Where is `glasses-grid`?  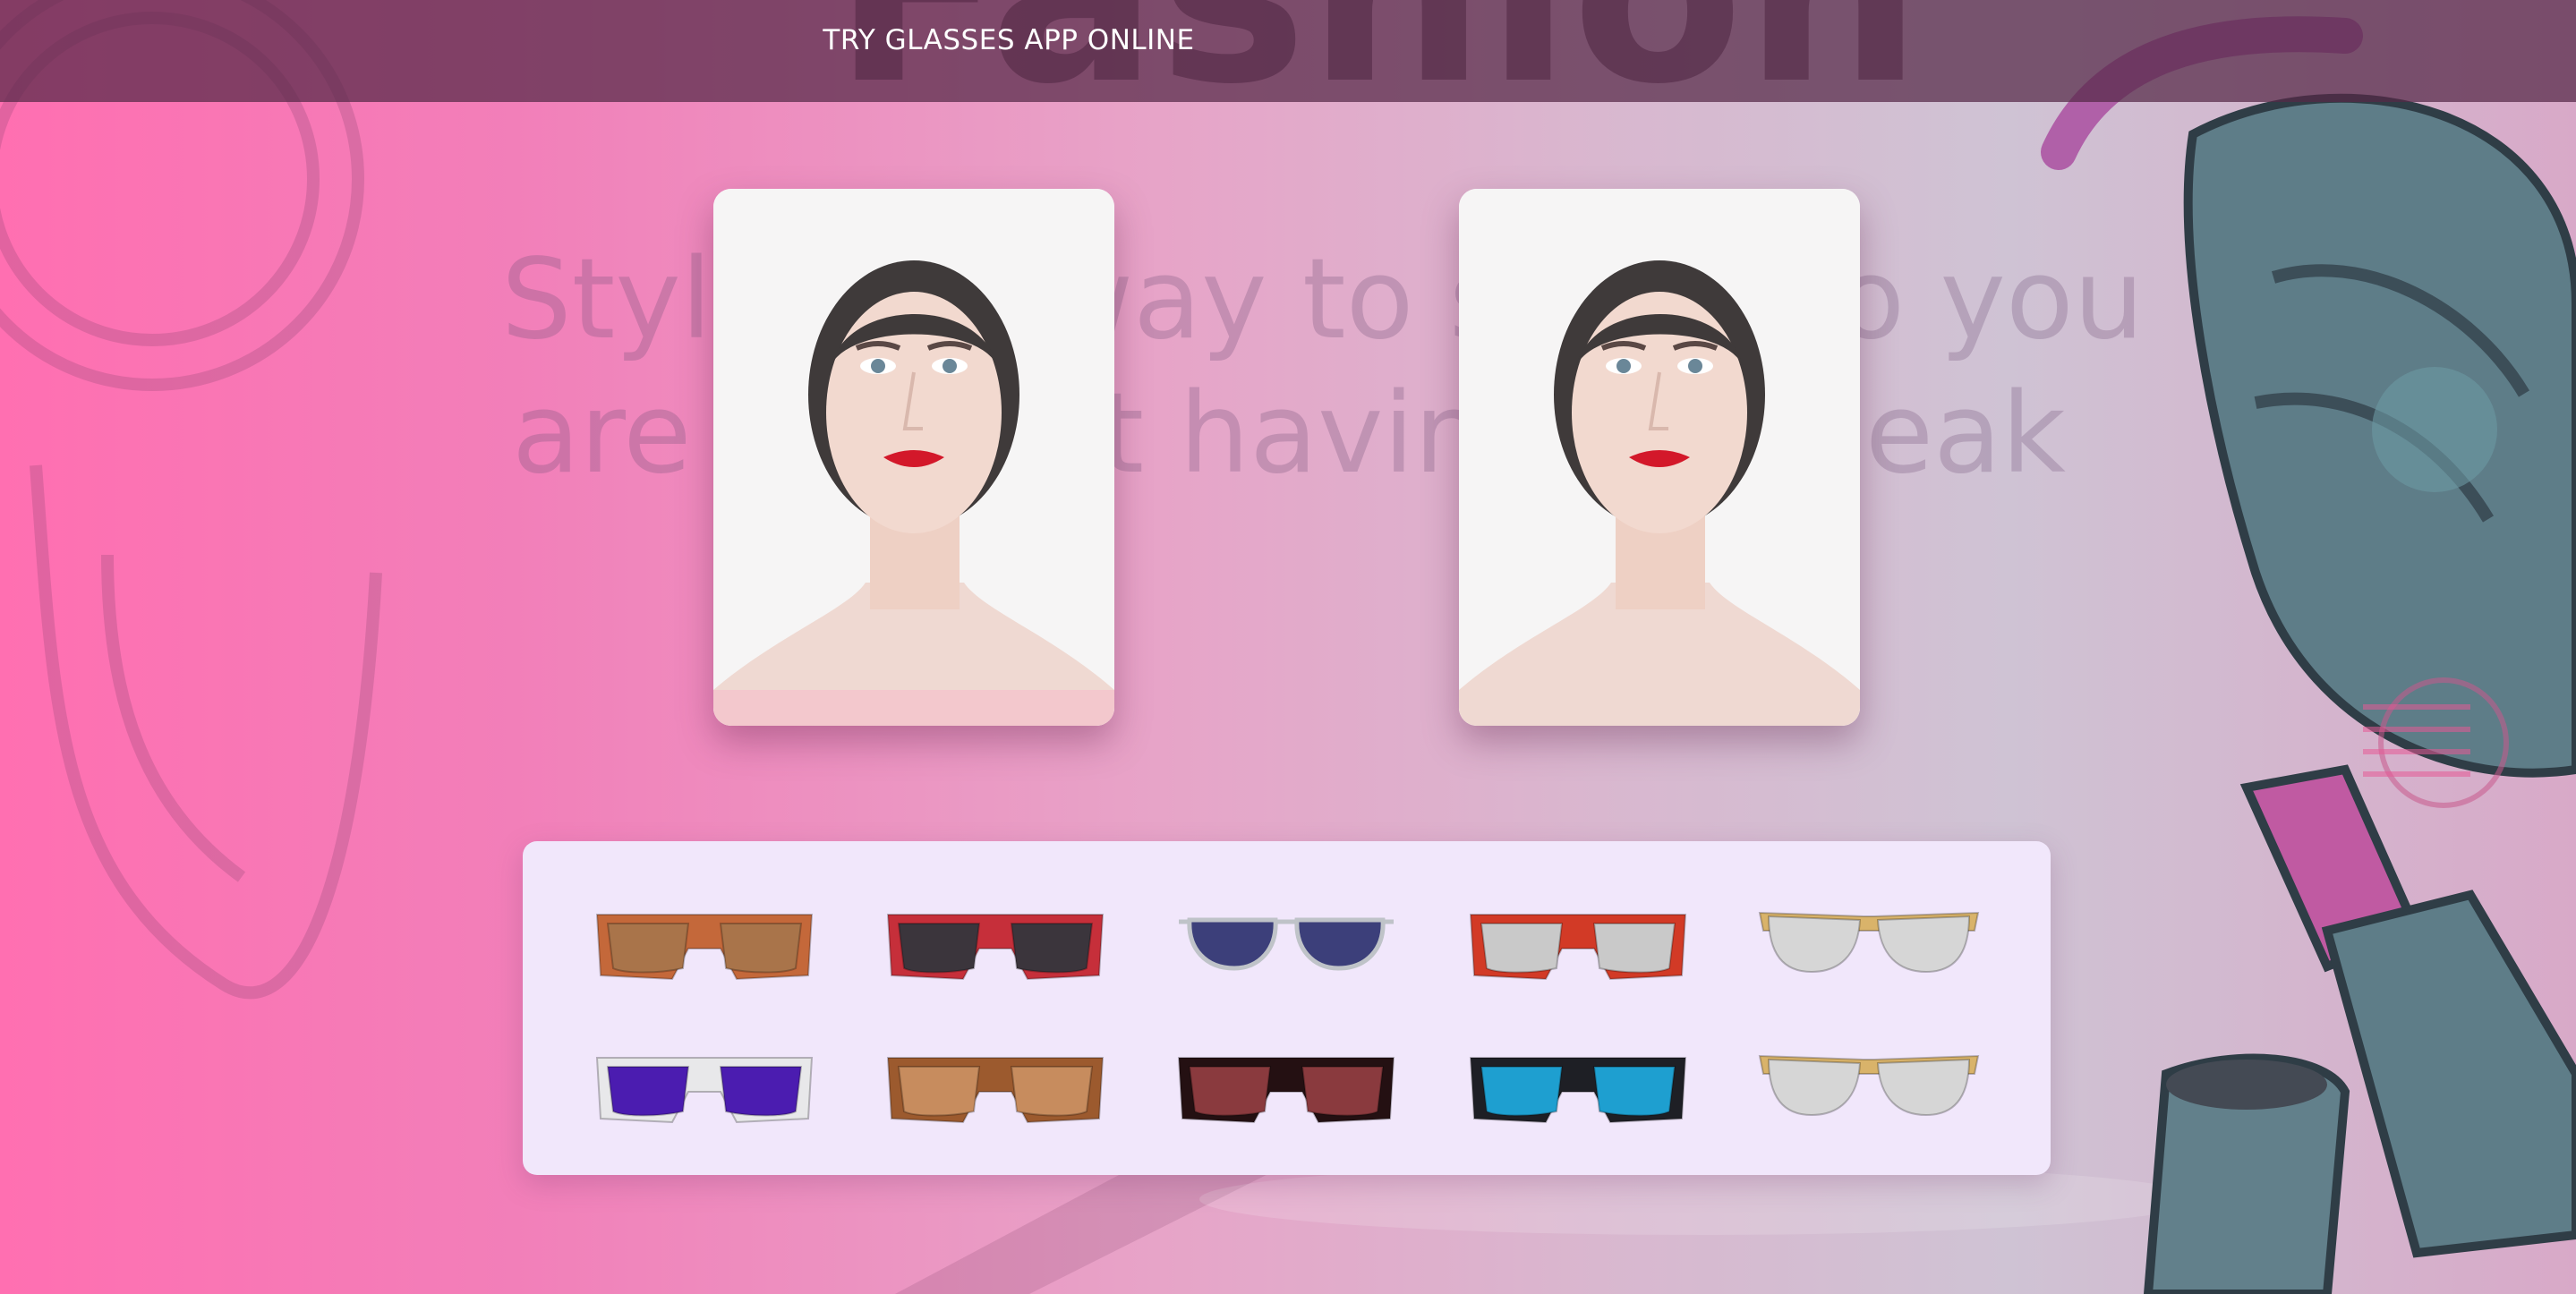
glasses-grid is located at coordinates (1287, 1011).